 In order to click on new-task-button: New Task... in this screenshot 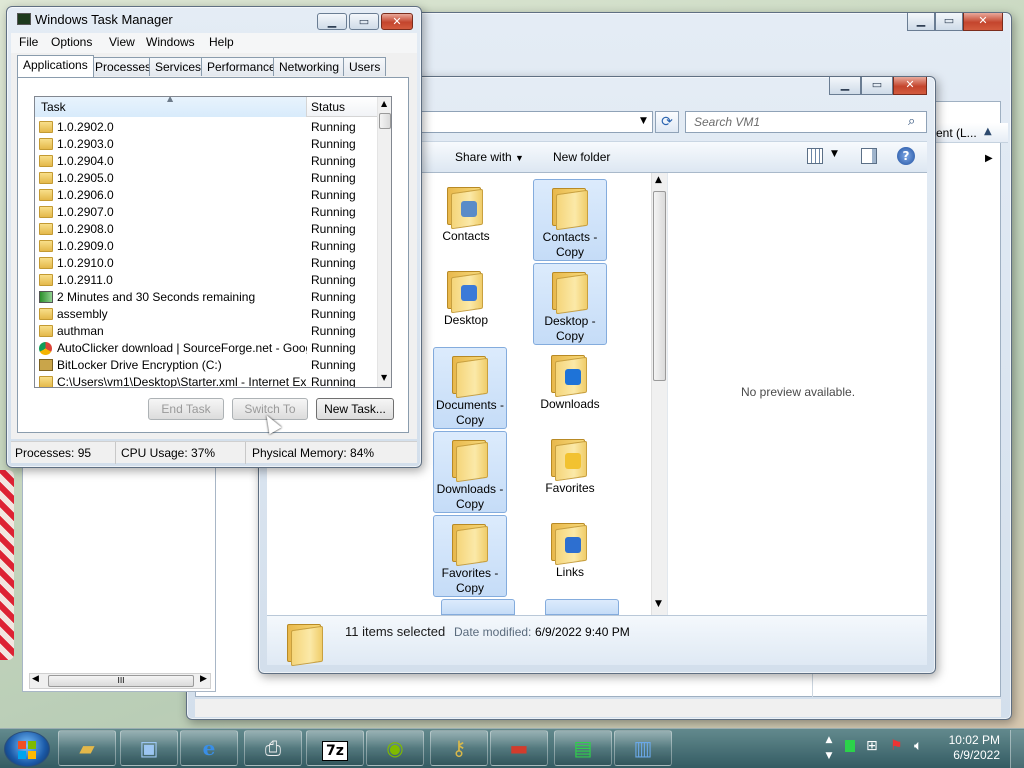, I will do `click(355, 409)`.